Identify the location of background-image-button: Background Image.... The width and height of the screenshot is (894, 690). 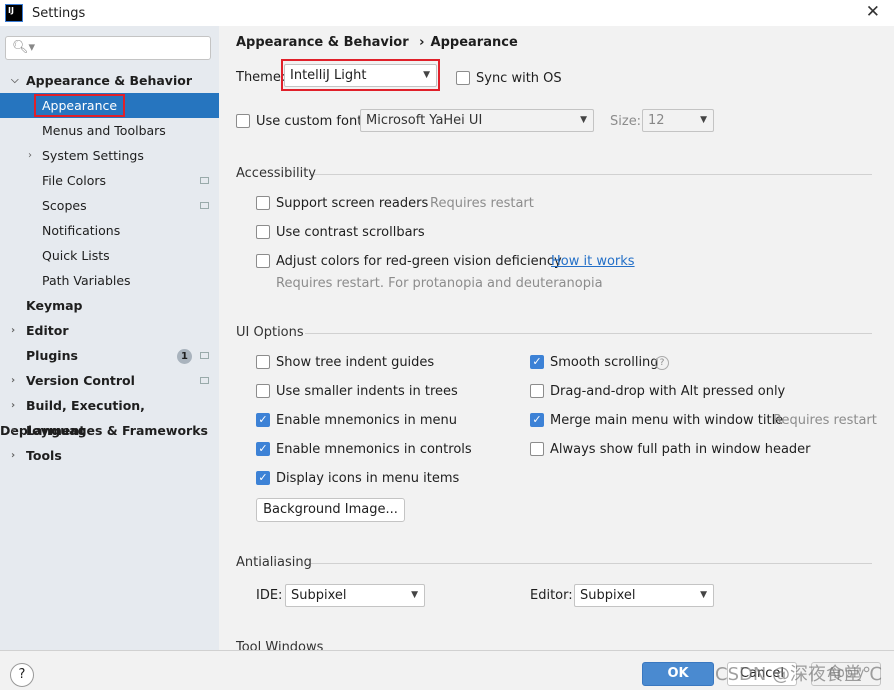
(330, 510).